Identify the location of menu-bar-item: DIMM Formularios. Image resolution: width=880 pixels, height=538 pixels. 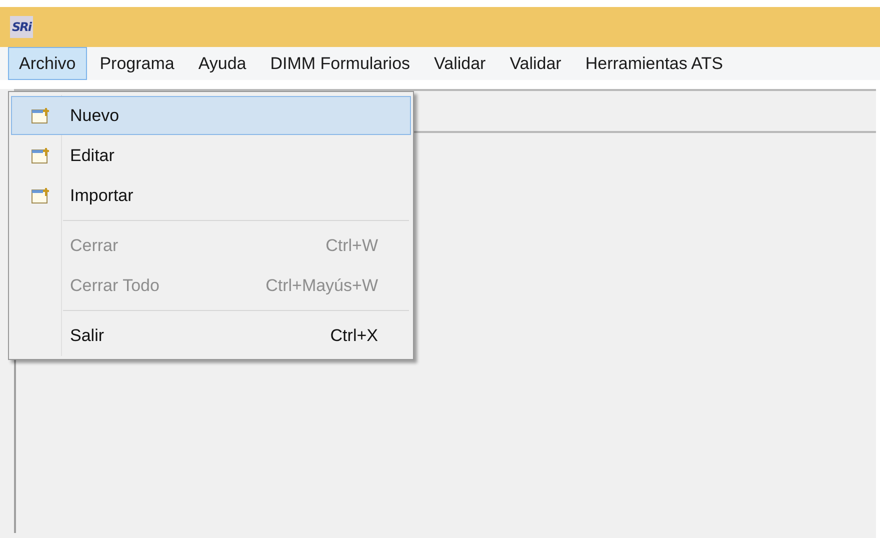
(340, 63).